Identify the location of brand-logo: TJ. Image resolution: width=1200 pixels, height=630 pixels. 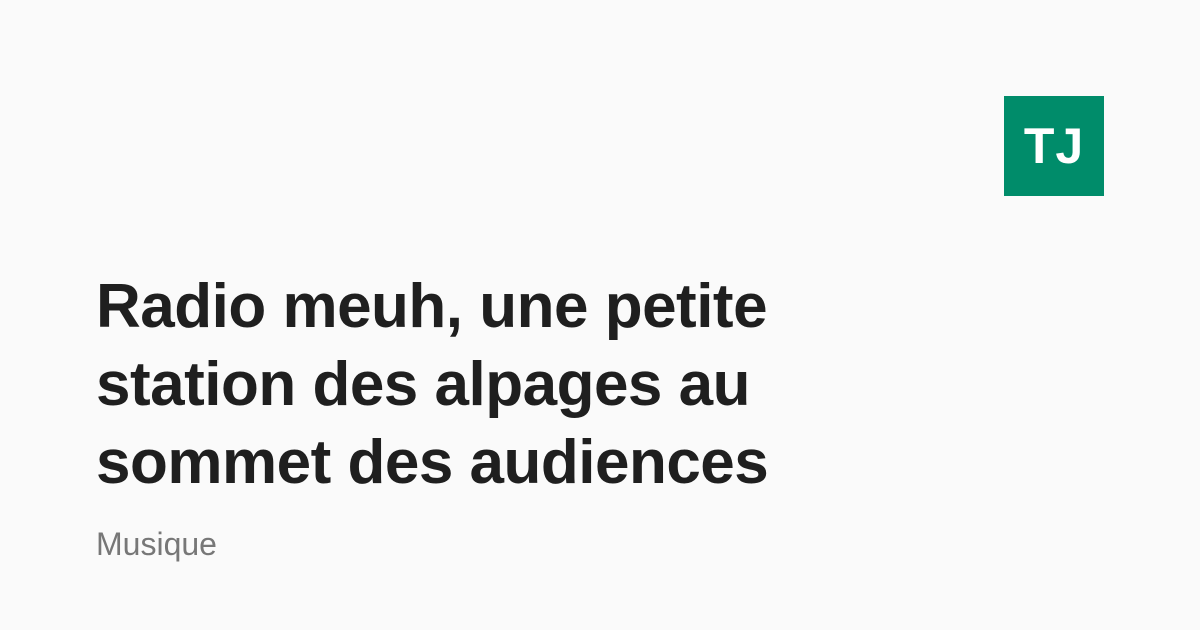
(1054, 146).